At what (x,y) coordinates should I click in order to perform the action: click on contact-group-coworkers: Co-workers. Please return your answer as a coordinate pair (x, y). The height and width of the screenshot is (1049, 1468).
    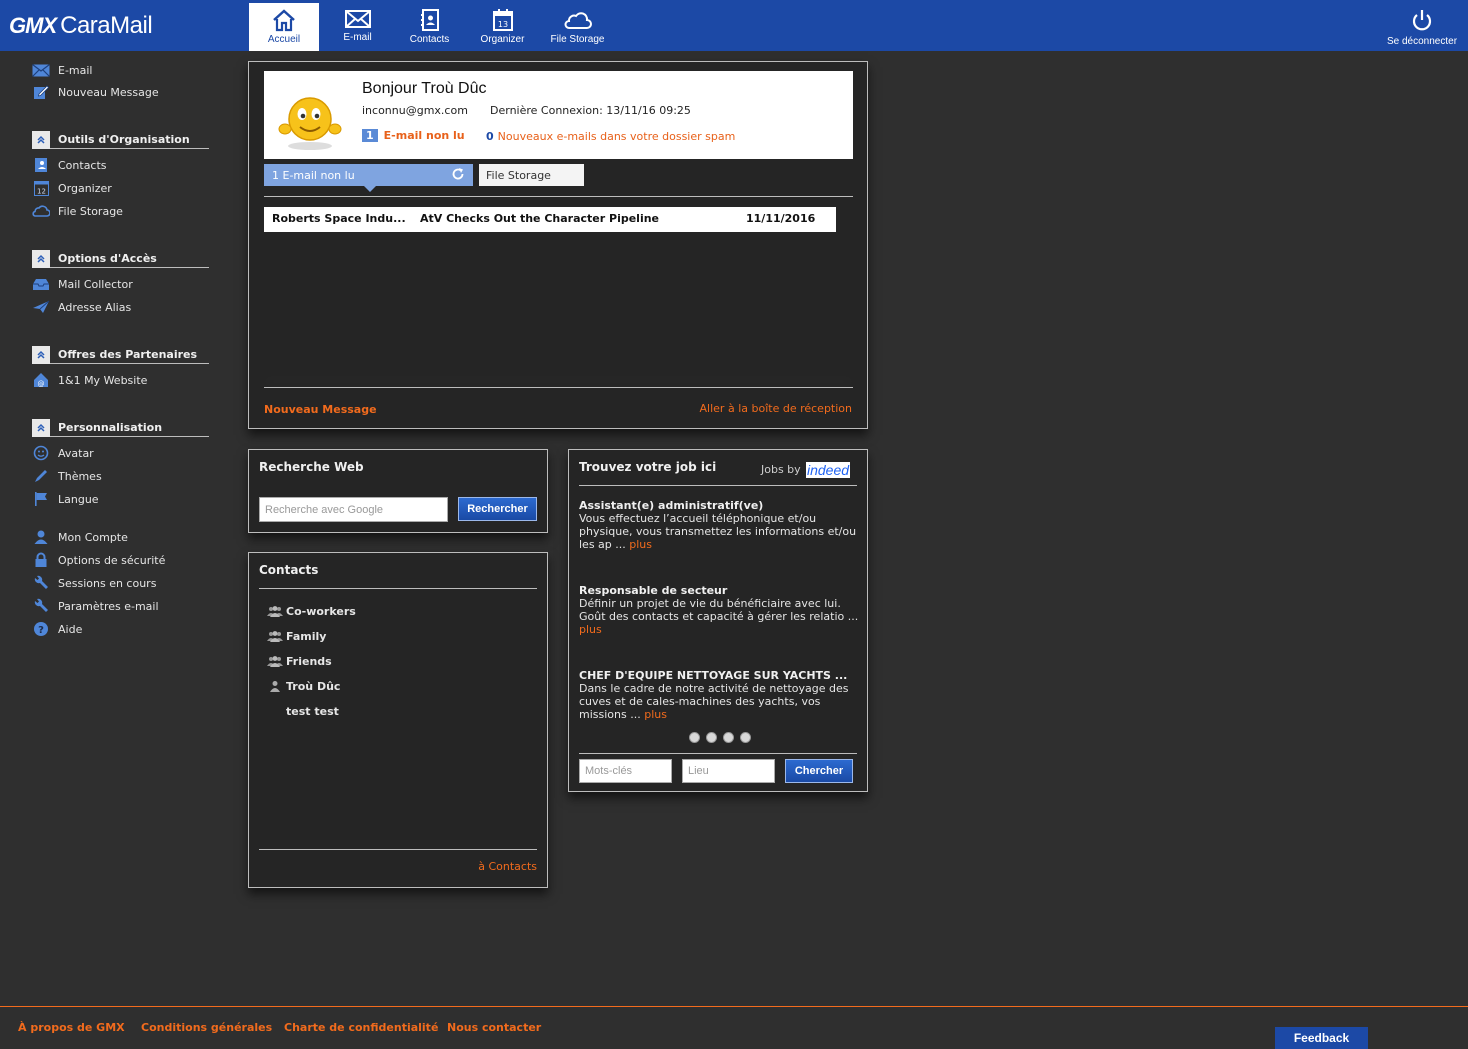
    Looking at the image, I should click on (311, 611).